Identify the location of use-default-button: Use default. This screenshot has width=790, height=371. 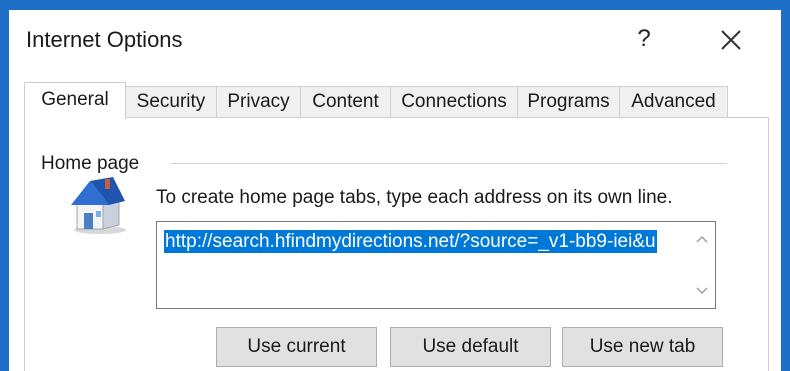
(470, 347).